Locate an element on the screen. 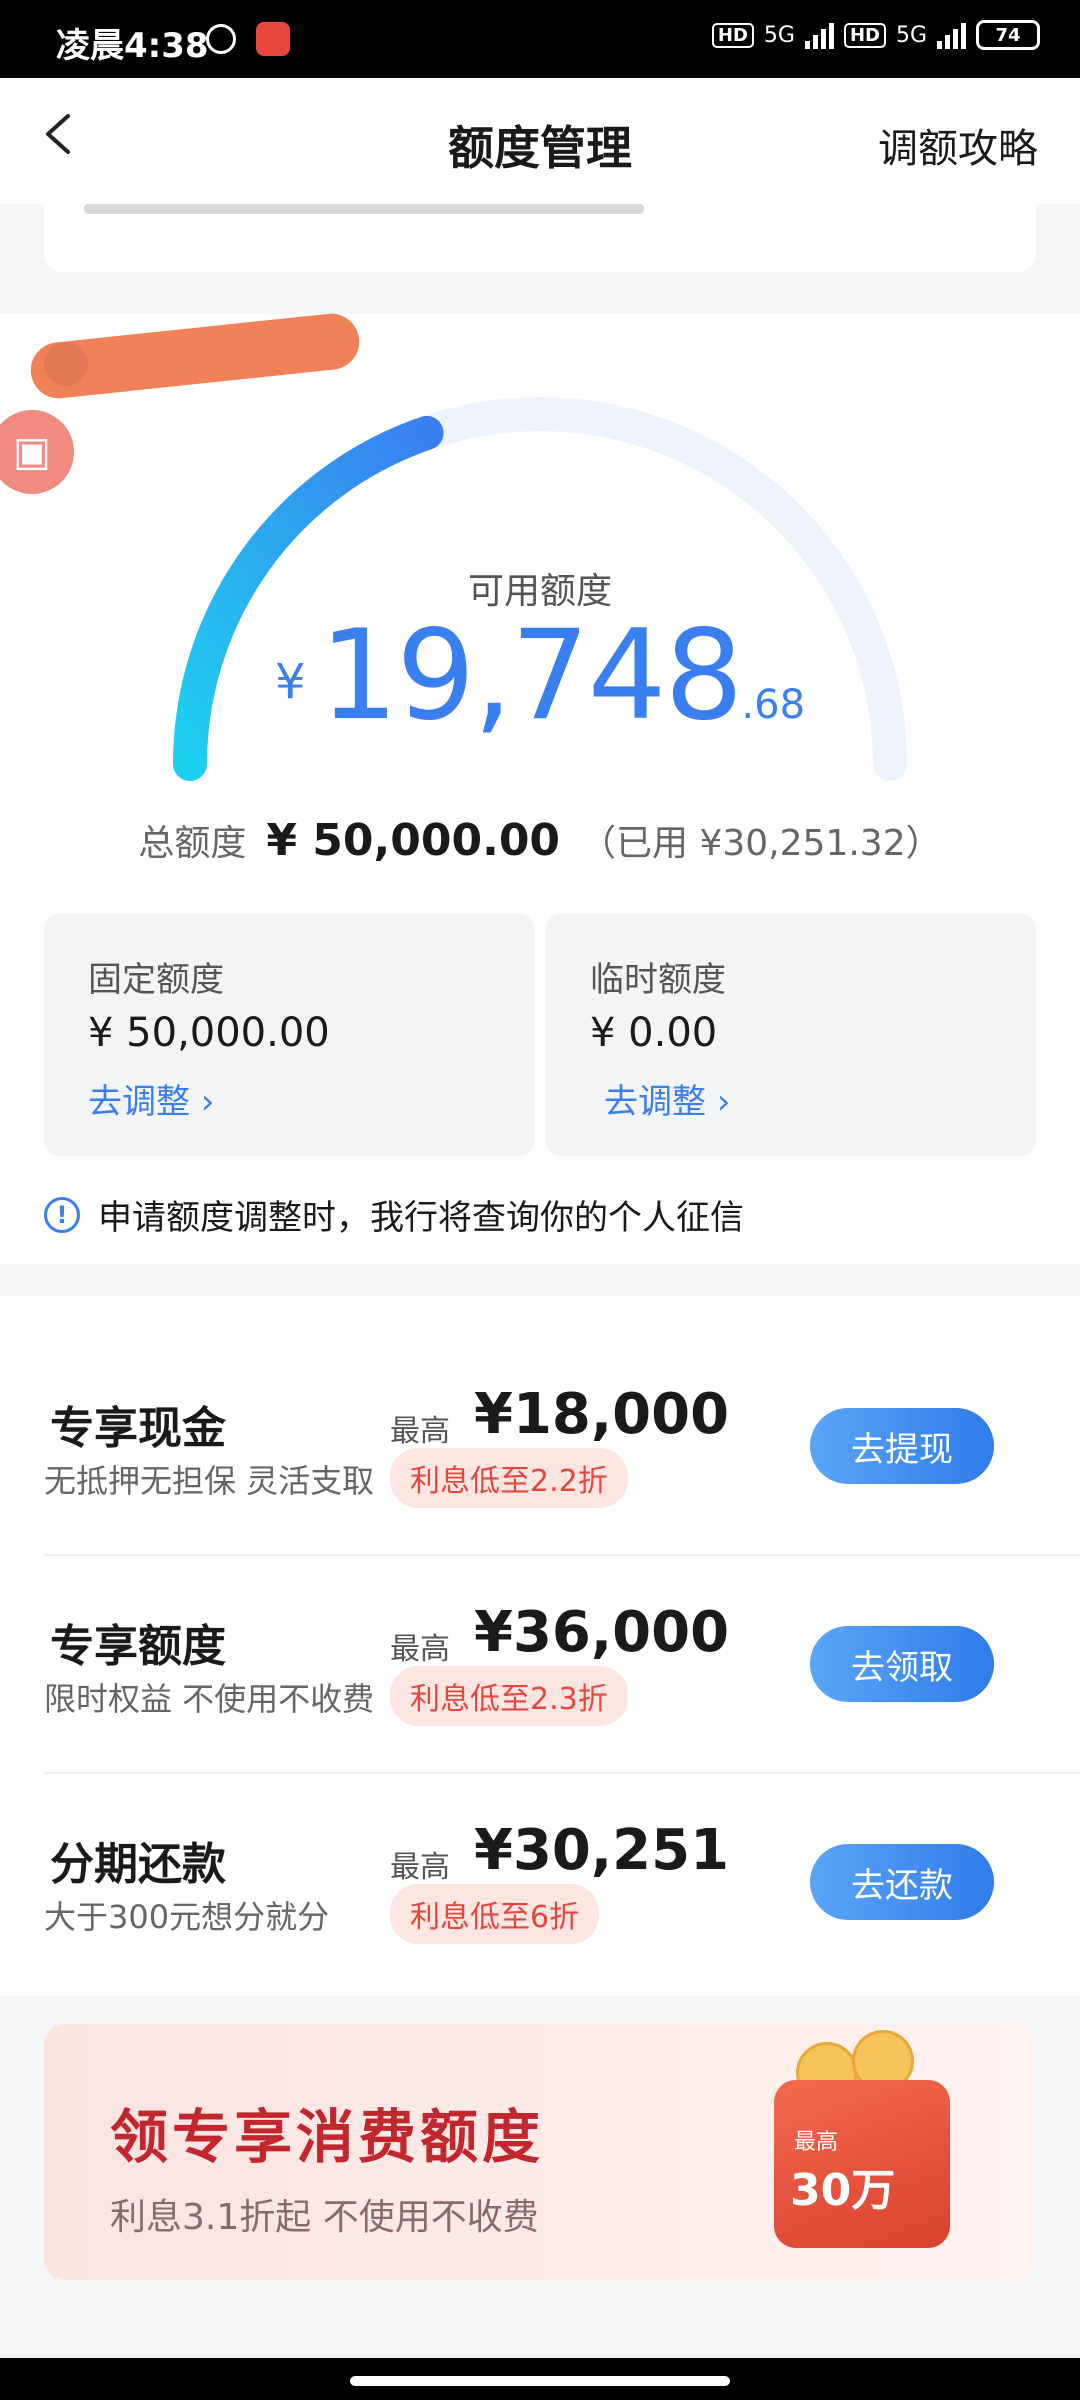  obscured-text is located at coordinates (364, 209).